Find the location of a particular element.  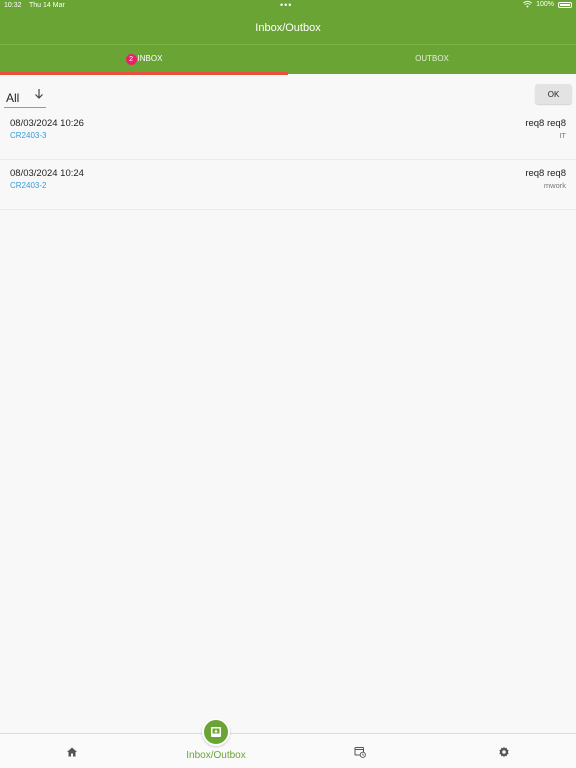

gear-icon is located at coordinates (504, 752).